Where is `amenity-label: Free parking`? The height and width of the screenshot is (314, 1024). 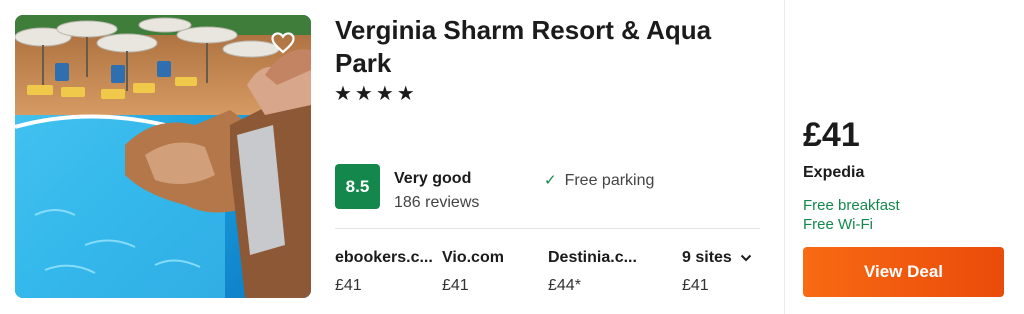
amenity-label: Free parking is located at coordinates (609, 180).